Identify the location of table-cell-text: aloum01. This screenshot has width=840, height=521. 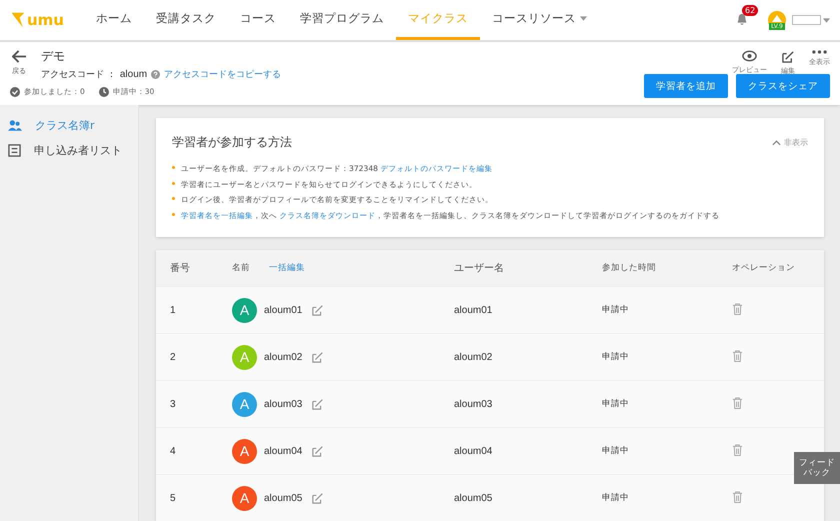
(474, 310).